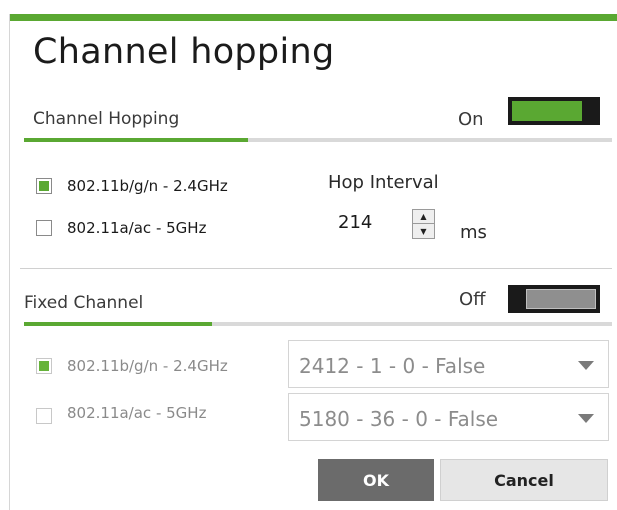 This screenshot has width=617, height=510. Describe the element at coordinates (313, 17) in the screenshot. I see `window-accent-bar` at that location.